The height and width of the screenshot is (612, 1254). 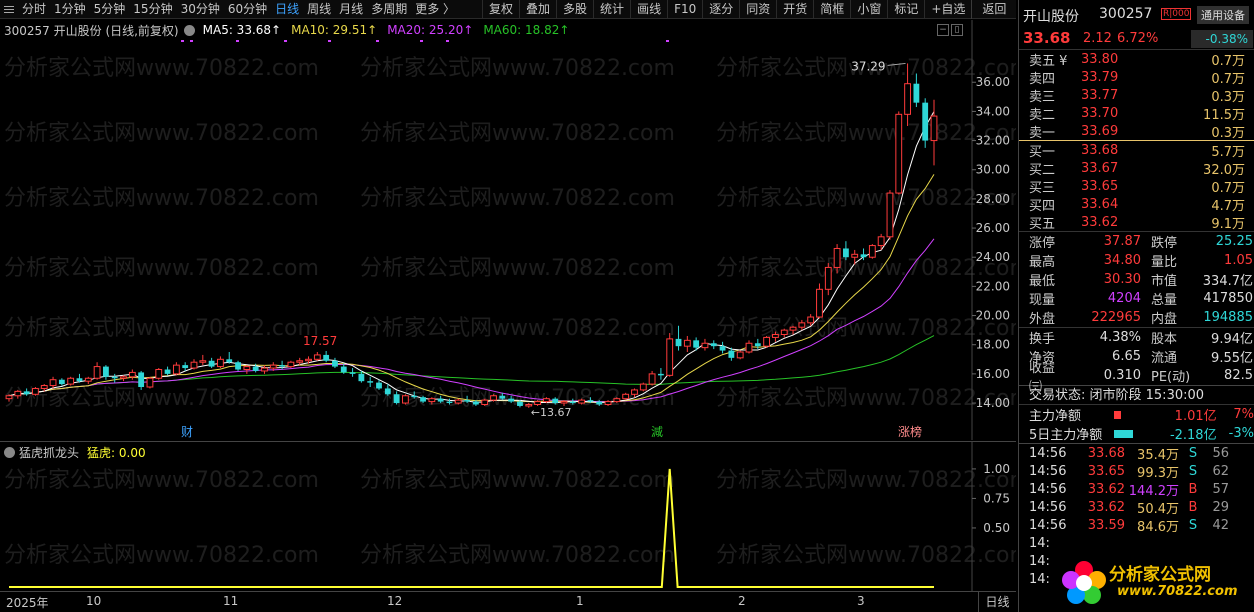 What do you see at coordinates (720, 9) in the screenshot?
I see `tool-button: 逐分` at bounding box center [720, 9].